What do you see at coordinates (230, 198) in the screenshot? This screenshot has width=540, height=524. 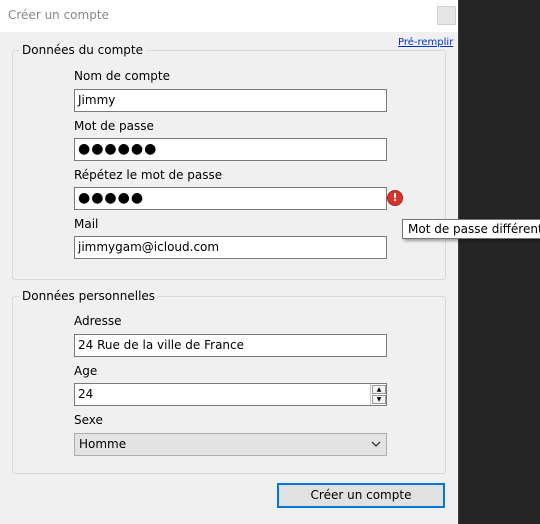 I see `repeat-password-input: ●●●●●` at bounding box center [230, 198].